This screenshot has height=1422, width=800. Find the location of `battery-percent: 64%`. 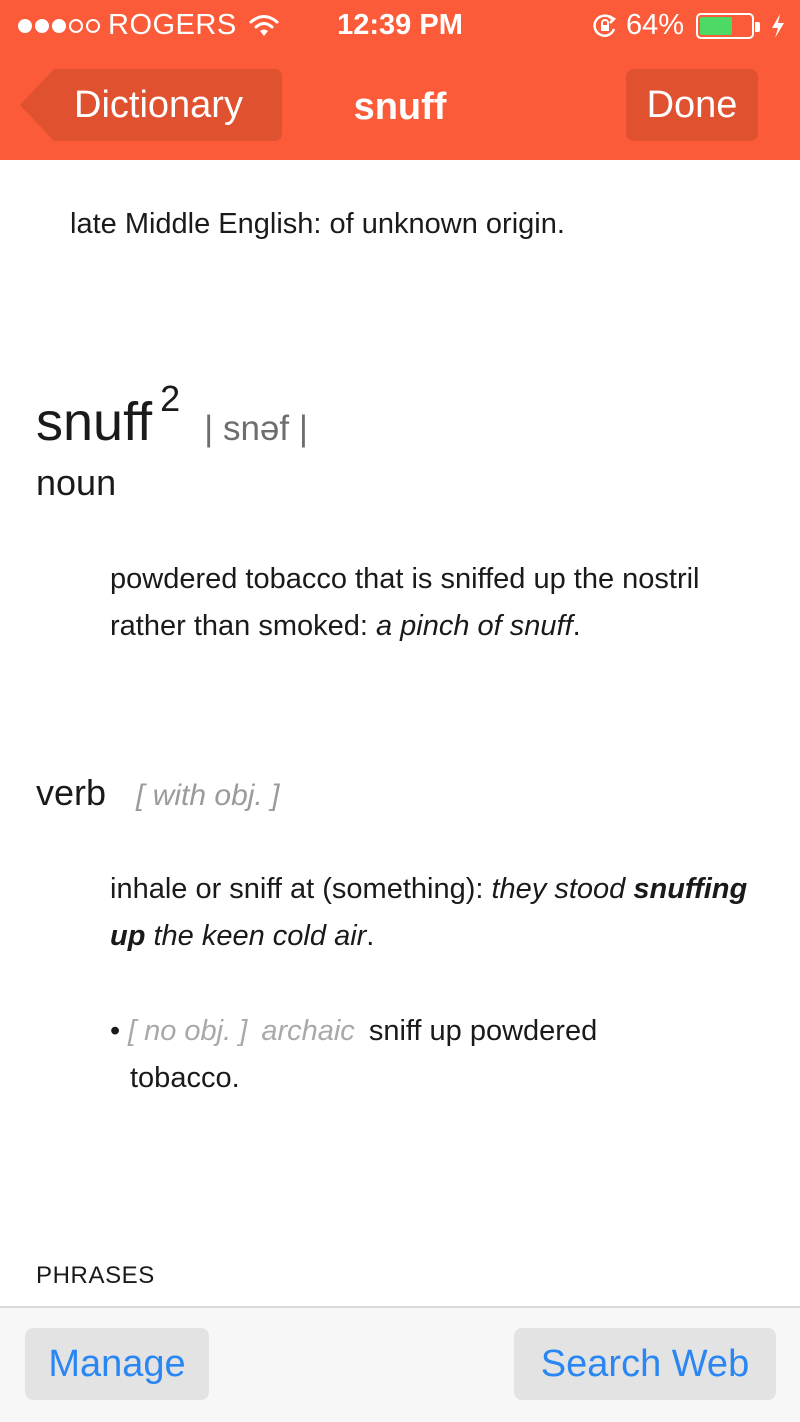

battery-percent: 64% is located at coordinates (654, 25).